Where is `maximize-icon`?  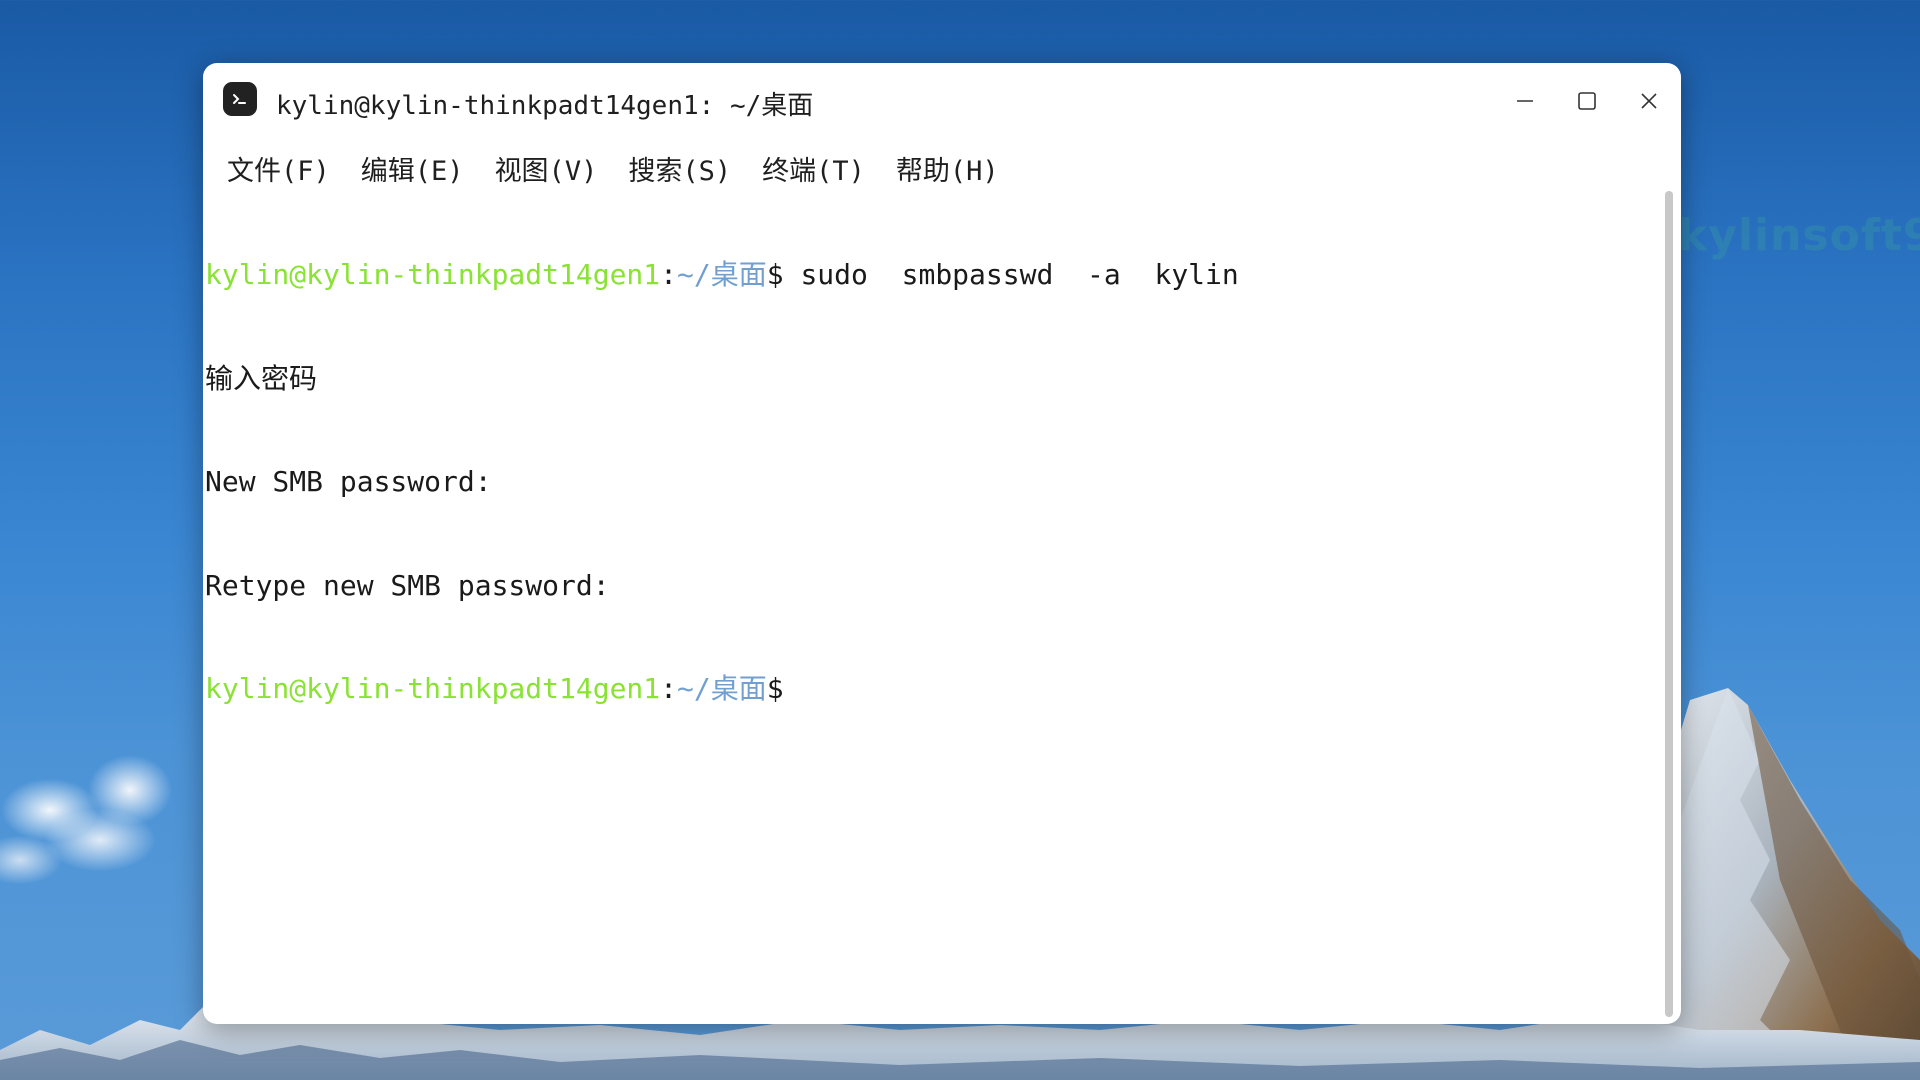
maximize-icon is located at coordinates (1587, 101).